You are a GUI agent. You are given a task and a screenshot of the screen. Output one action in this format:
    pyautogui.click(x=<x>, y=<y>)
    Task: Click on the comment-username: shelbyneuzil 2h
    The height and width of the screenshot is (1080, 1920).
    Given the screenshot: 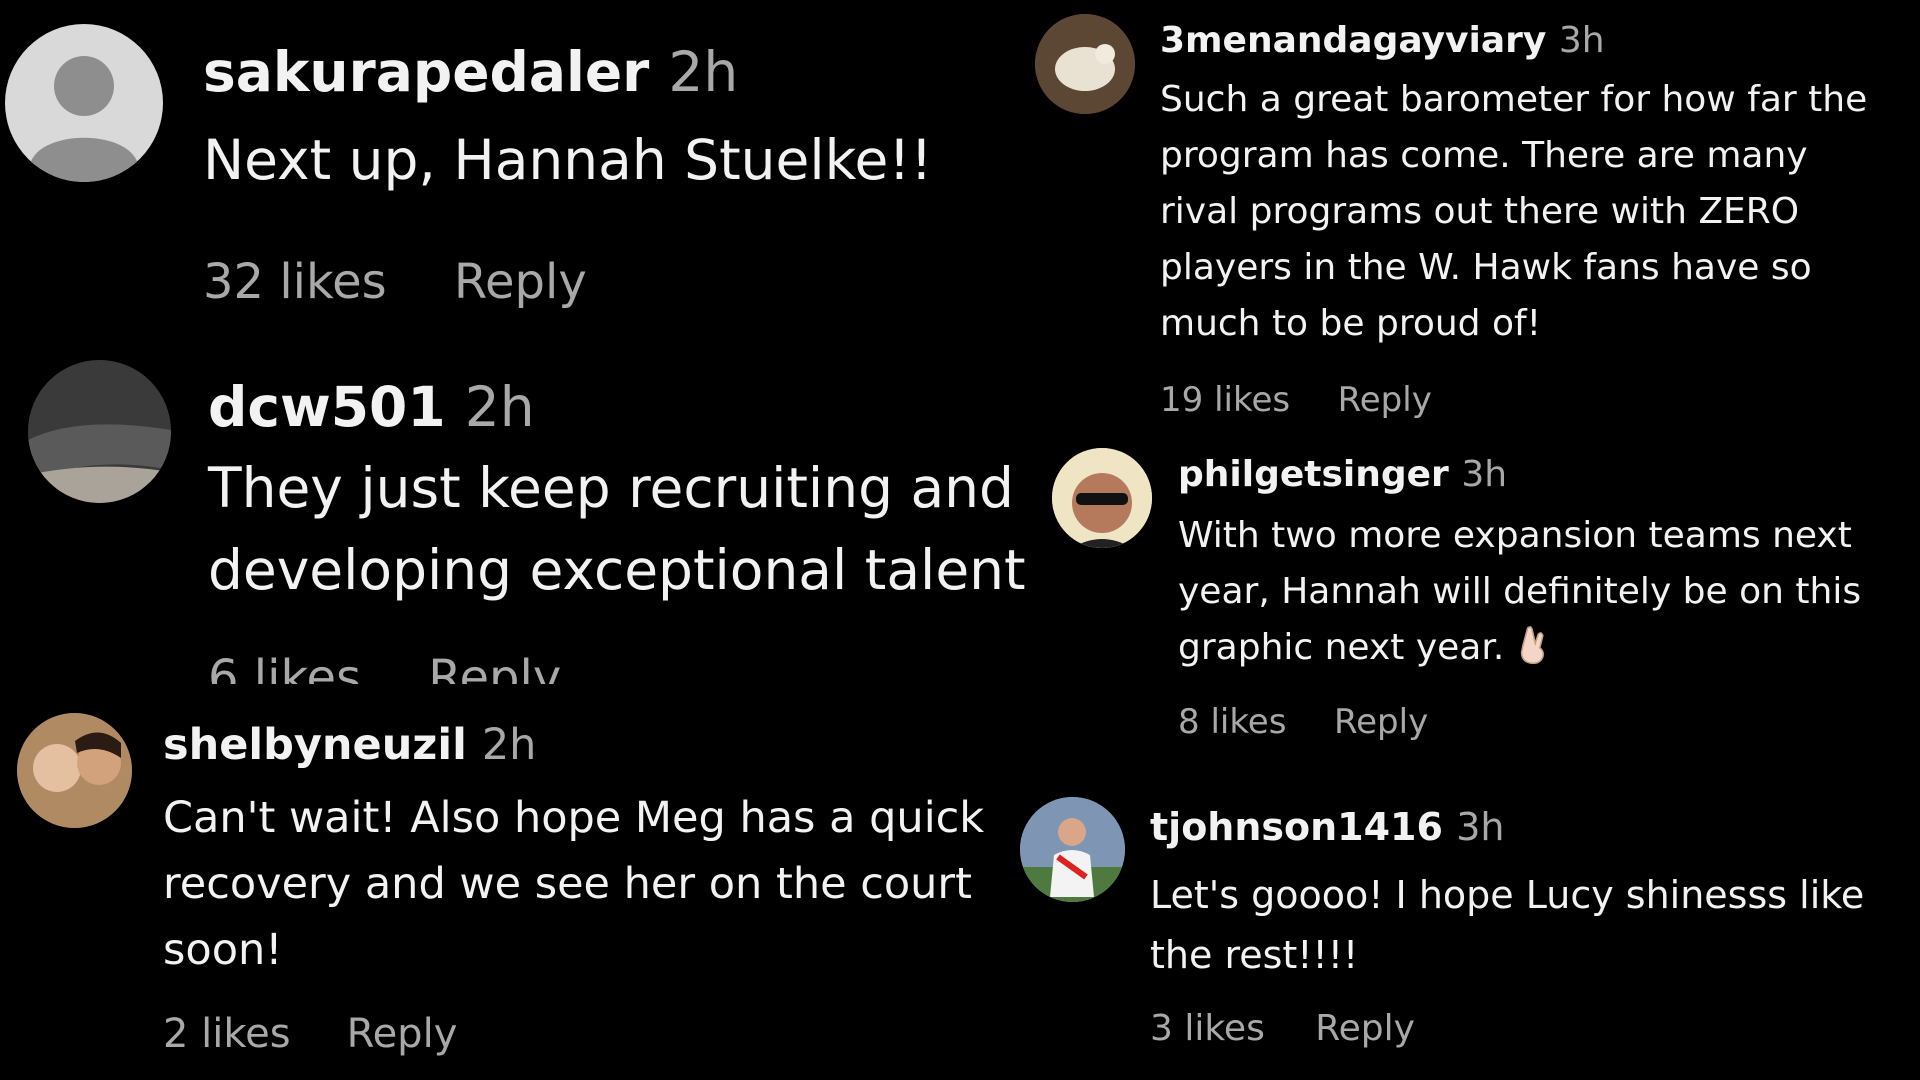 What is the action you would take?
    pyautogui.click(x=349, y=745)
    